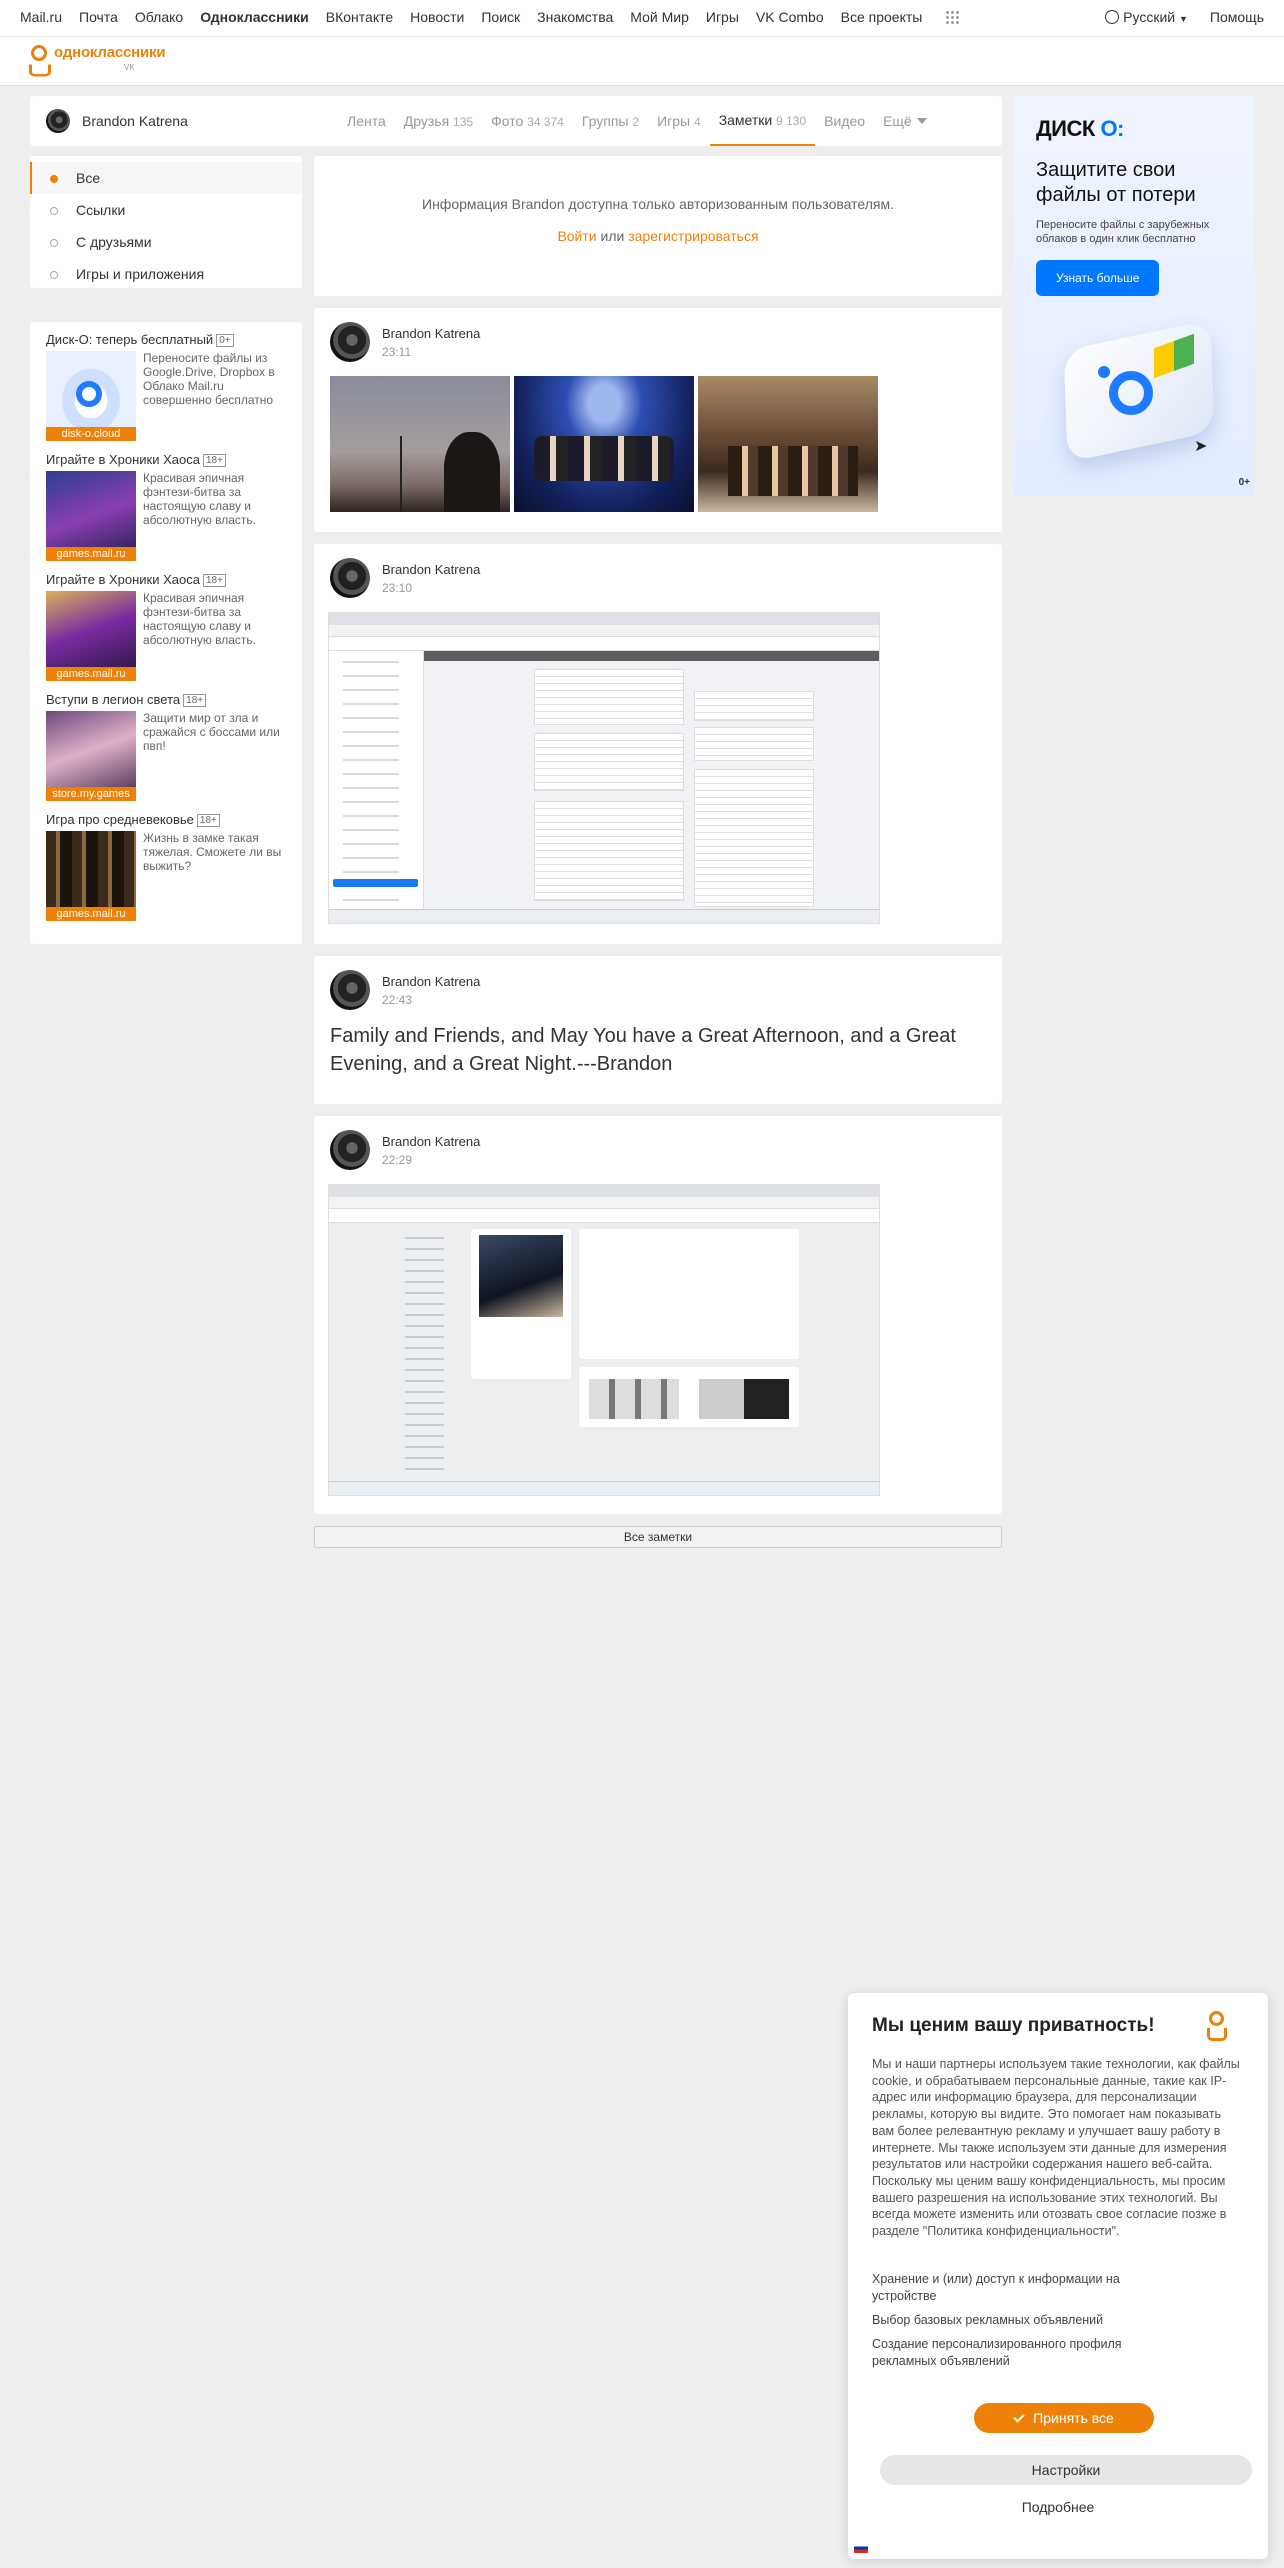 Image resolution: width=1284 pixels, height=2568 pixels. I want to click on nav-link-mail: Почта, so click(98, 17).